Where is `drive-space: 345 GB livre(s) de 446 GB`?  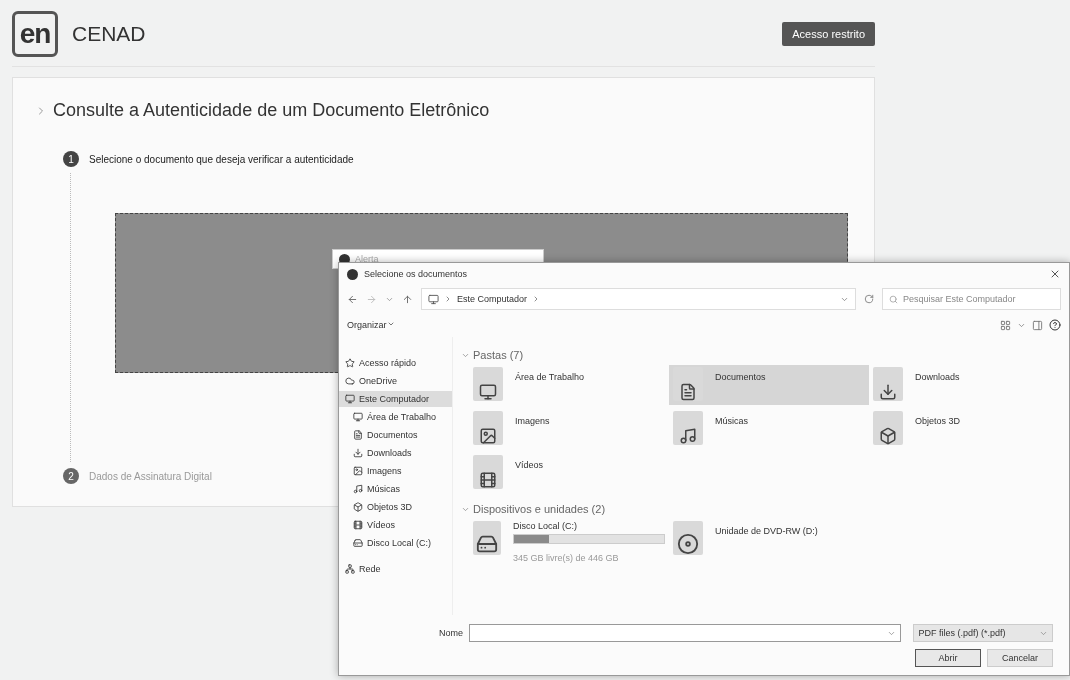
drive-space: 345 GB livre(s) de 446 GB is located at coordinates (566, 558).